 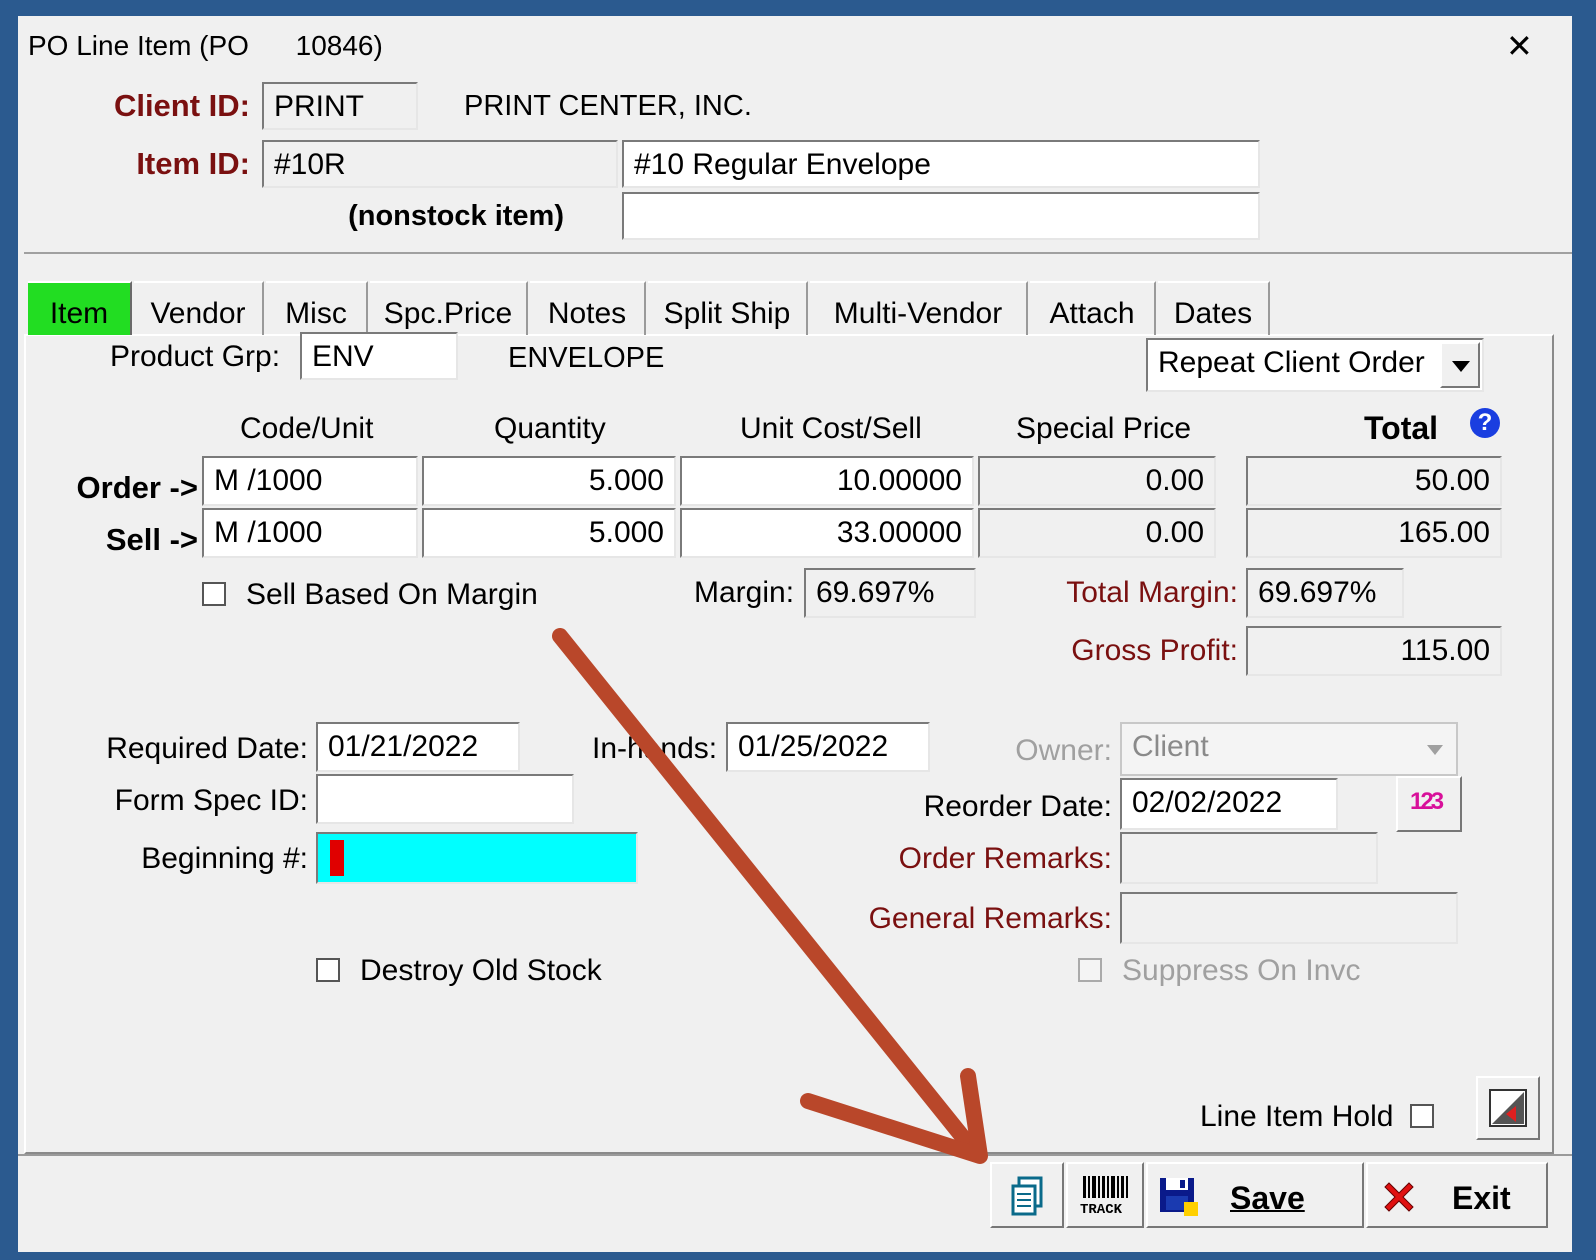 I want to click on annotation-arrow, so click(x=770, y=896).